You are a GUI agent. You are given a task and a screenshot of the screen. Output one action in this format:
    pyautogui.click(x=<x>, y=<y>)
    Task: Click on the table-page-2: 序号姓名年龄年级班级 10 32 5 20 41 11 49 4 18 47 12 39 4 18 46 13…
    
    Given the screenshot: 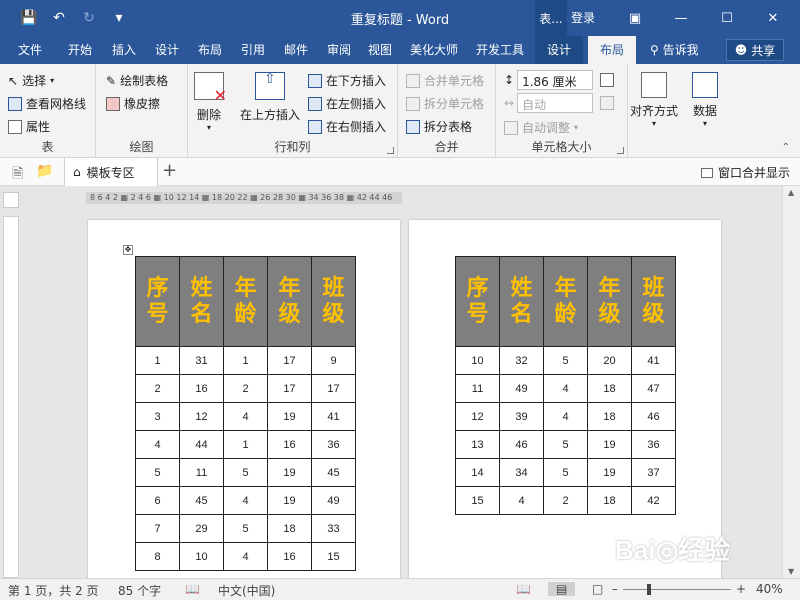 What is the action you would take?
    pyautogui.click(x=565, y=385)
    